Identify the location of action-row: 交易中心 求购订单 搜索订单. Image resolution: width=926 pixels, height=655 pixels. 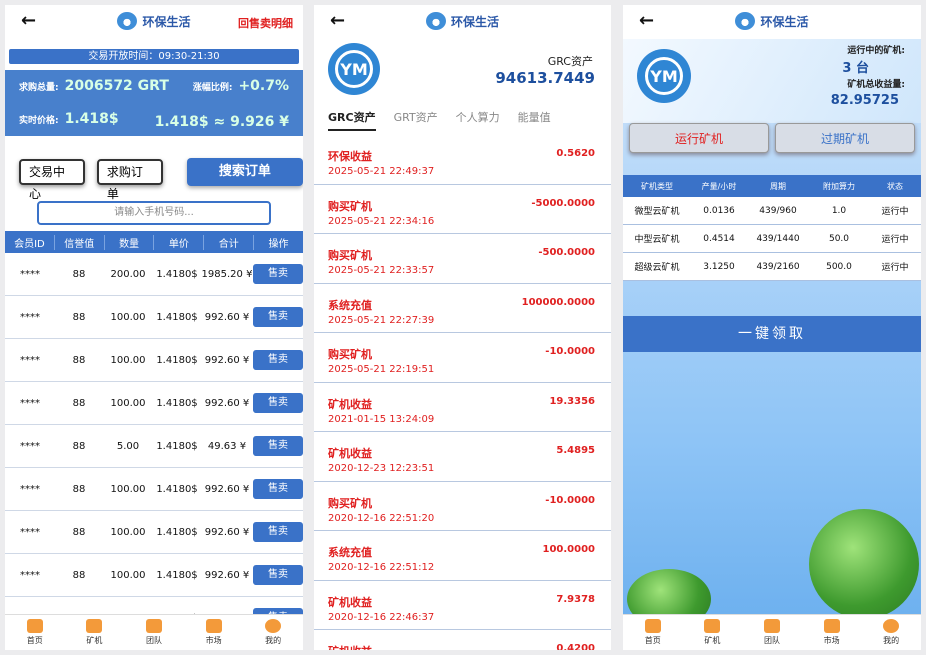
(161, 179).